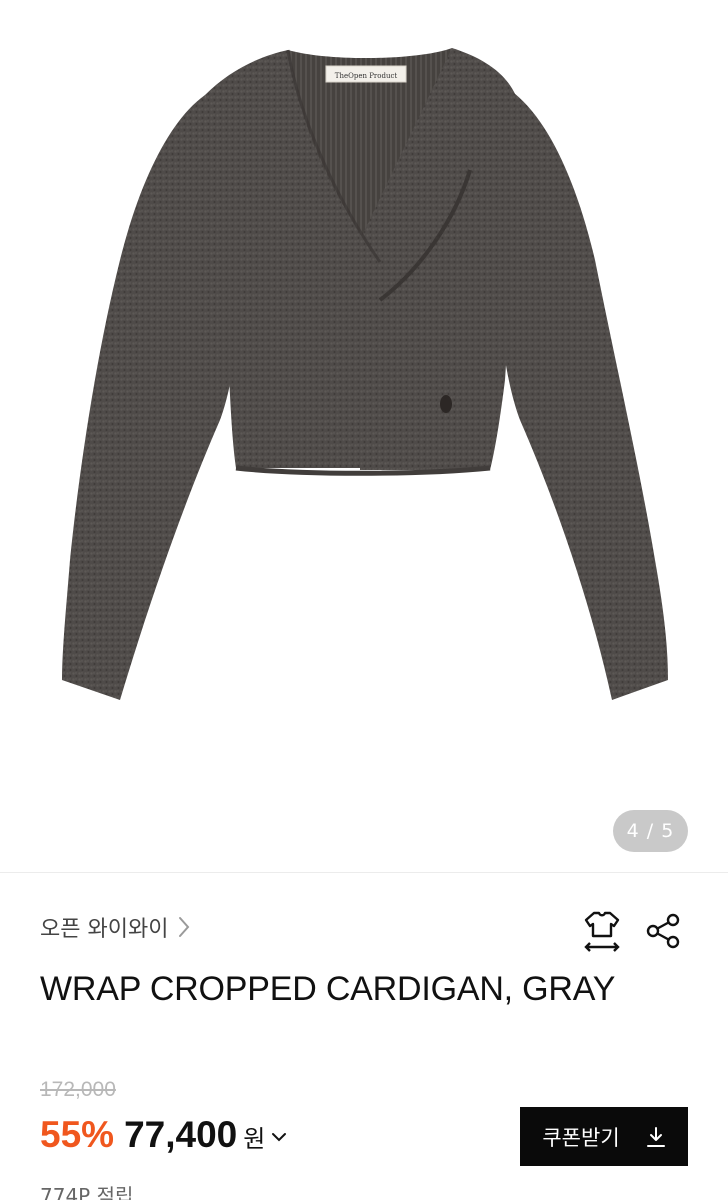 This screenshot has width=728, height=1200. Describe the element at coordinates (366, 76) in the screenshot. I see `brand-label-text: TheOpen Product` at that location.